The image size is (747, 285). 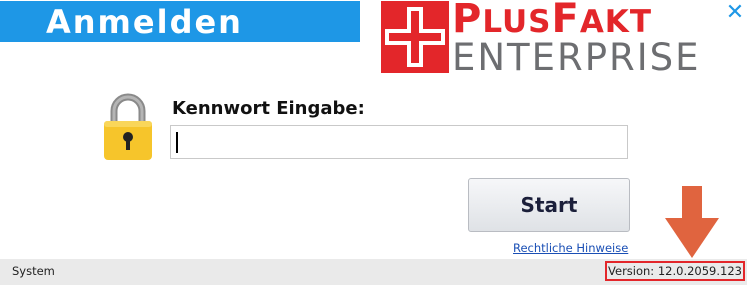 What do you see at coordinates (177, 142) in the screenshot?
I see `text-caret` at bounding box center [177, 142].